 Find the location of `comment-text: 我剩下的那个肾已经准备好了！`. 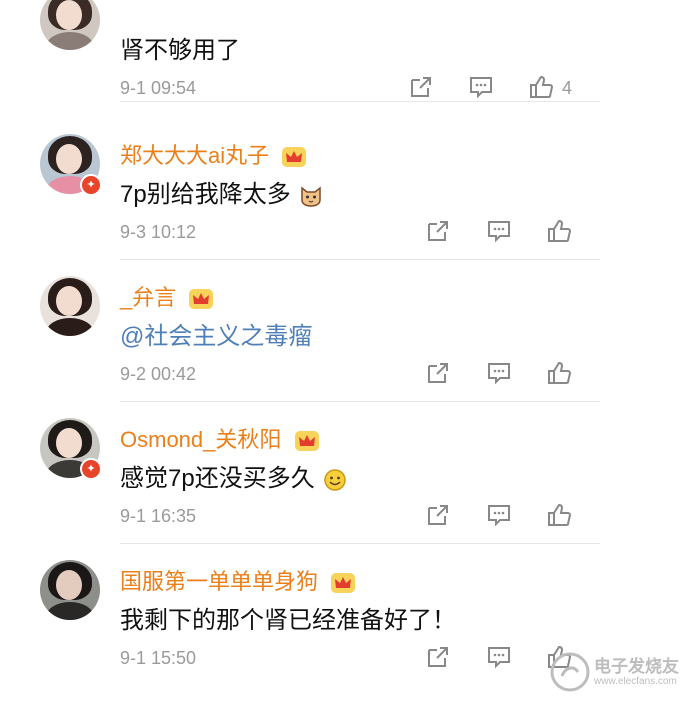

comment-text: 我剩下的那个肾已经准备好了！ is located at coordinates (288, 620).